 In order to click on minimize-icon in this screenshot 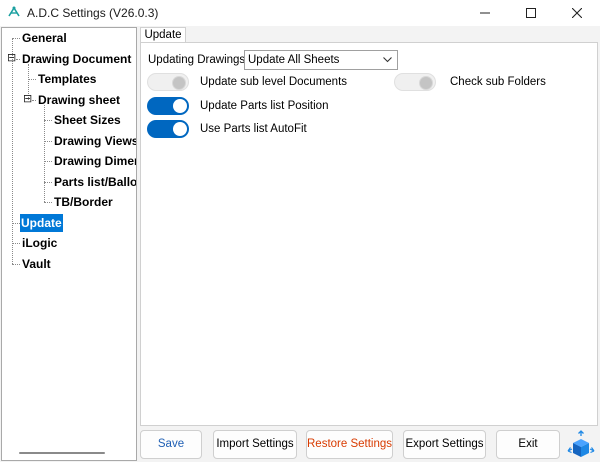, I will do `click(485, 13)`.